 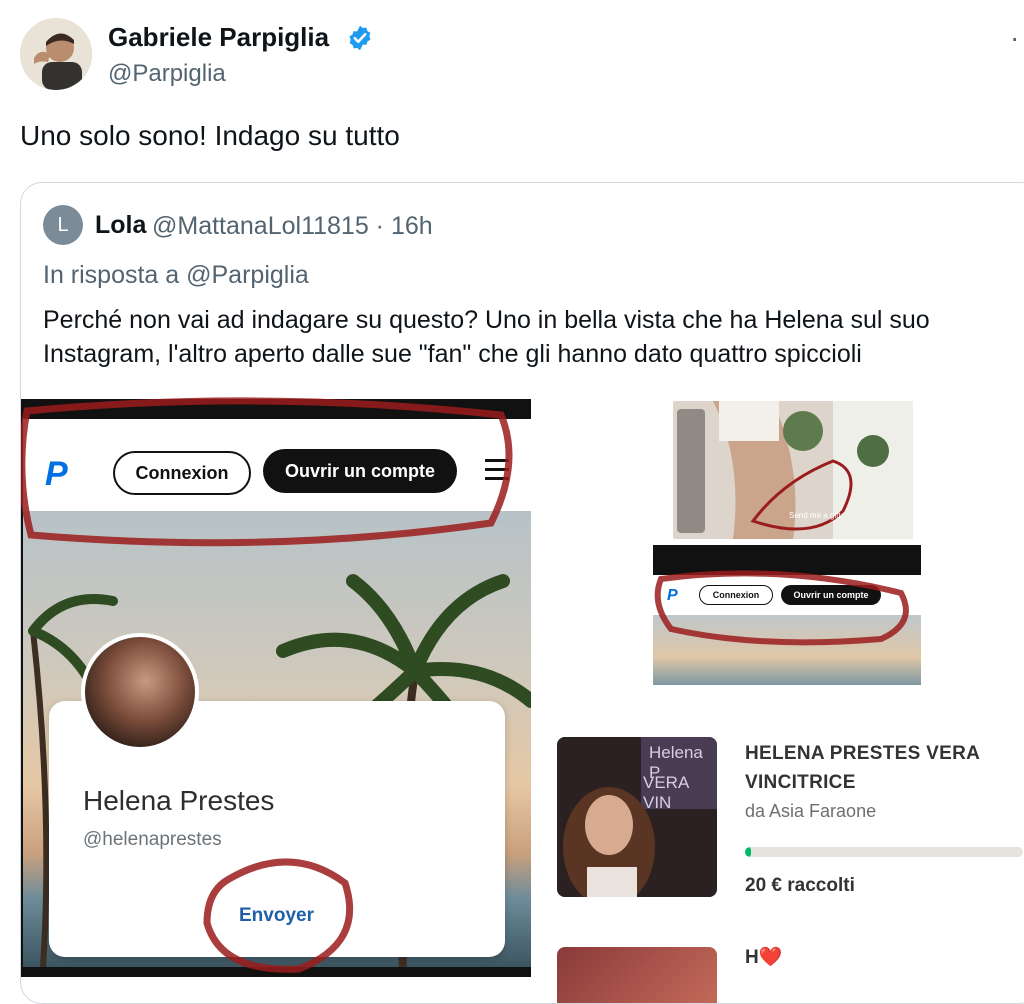 I want to click on connexion-button-small: Connexion, so click(x=736, y=595).